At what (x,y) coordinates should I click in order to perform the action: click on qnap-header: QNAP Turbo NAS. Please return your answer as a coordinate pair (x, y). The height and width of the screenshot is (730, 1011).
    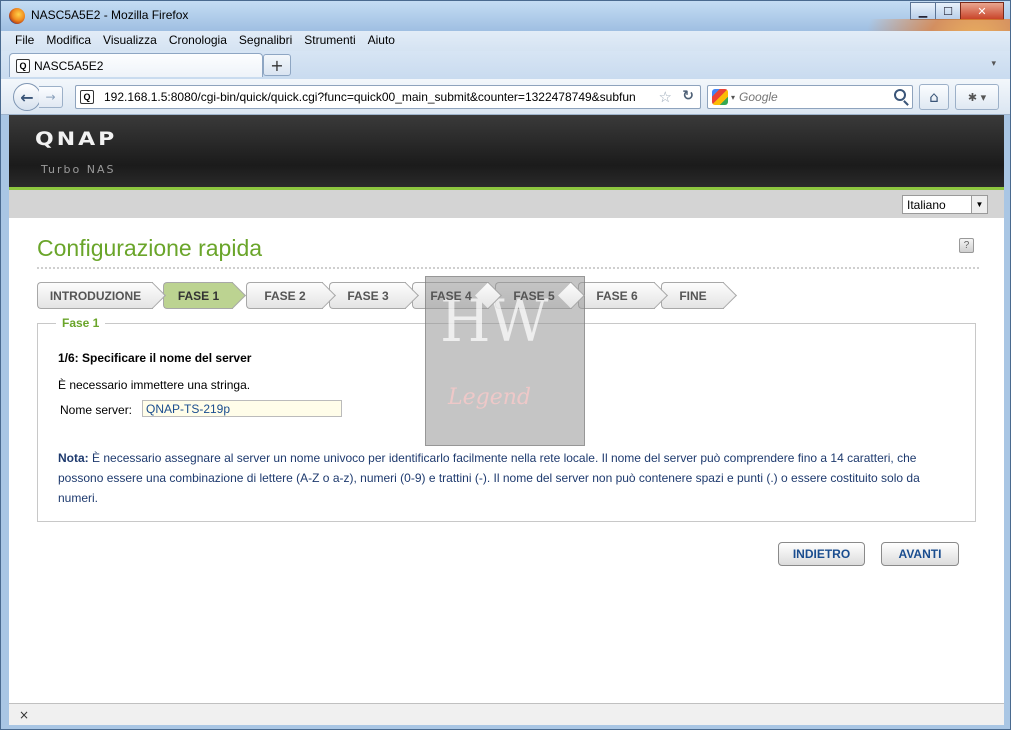
    Looking at the image, I should click on (506, 151).